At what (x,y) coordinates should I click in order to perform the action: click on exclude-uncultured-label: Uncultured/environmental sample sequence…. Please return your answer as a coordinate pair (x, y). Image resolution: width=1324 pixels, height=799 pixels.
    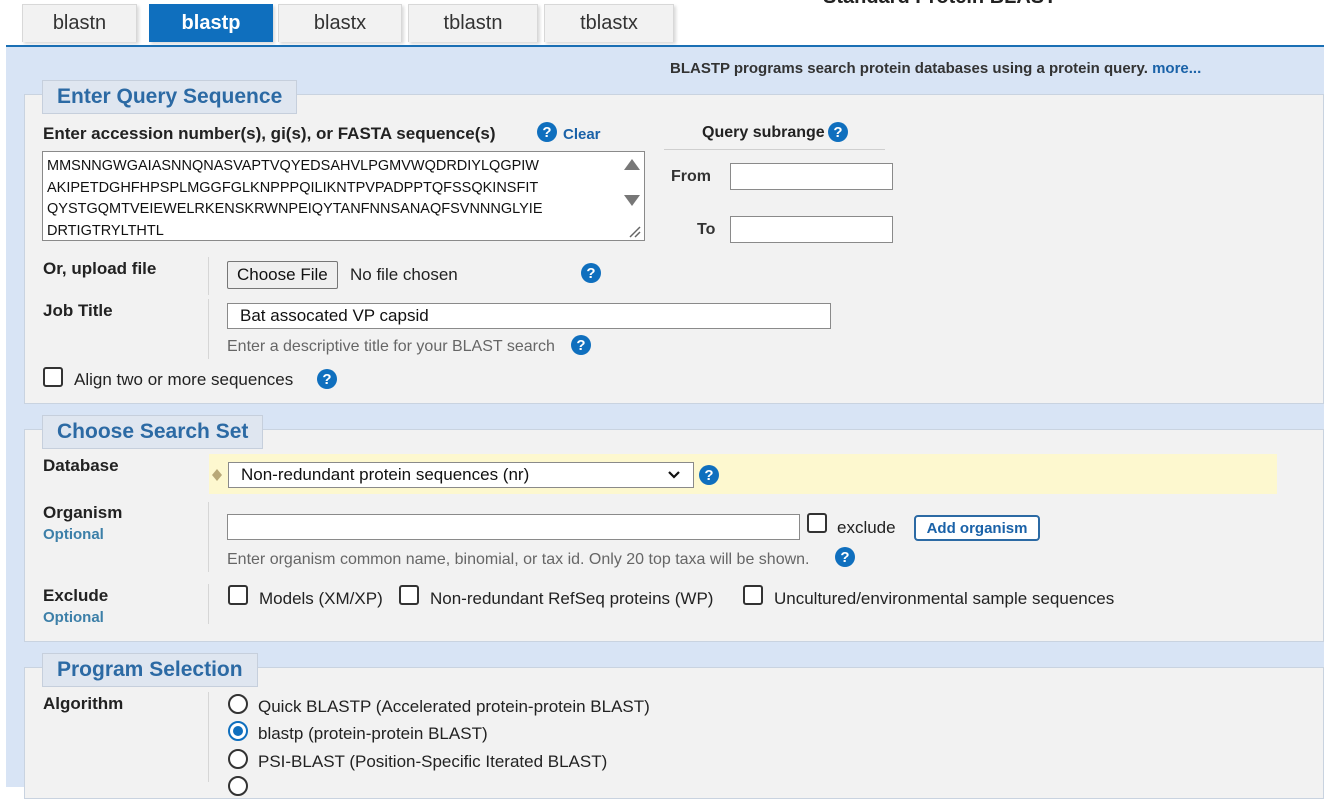
    Looking at the image, I should click on (944, 598).